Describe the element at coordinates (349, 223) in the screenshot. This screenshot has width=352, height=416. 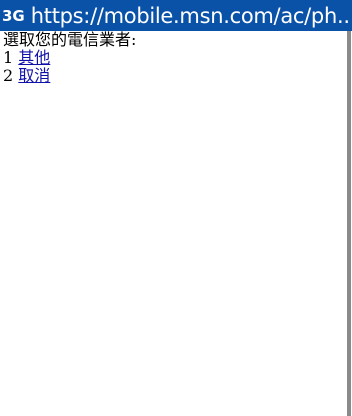
I see `vertical-scrollbar` at that location.